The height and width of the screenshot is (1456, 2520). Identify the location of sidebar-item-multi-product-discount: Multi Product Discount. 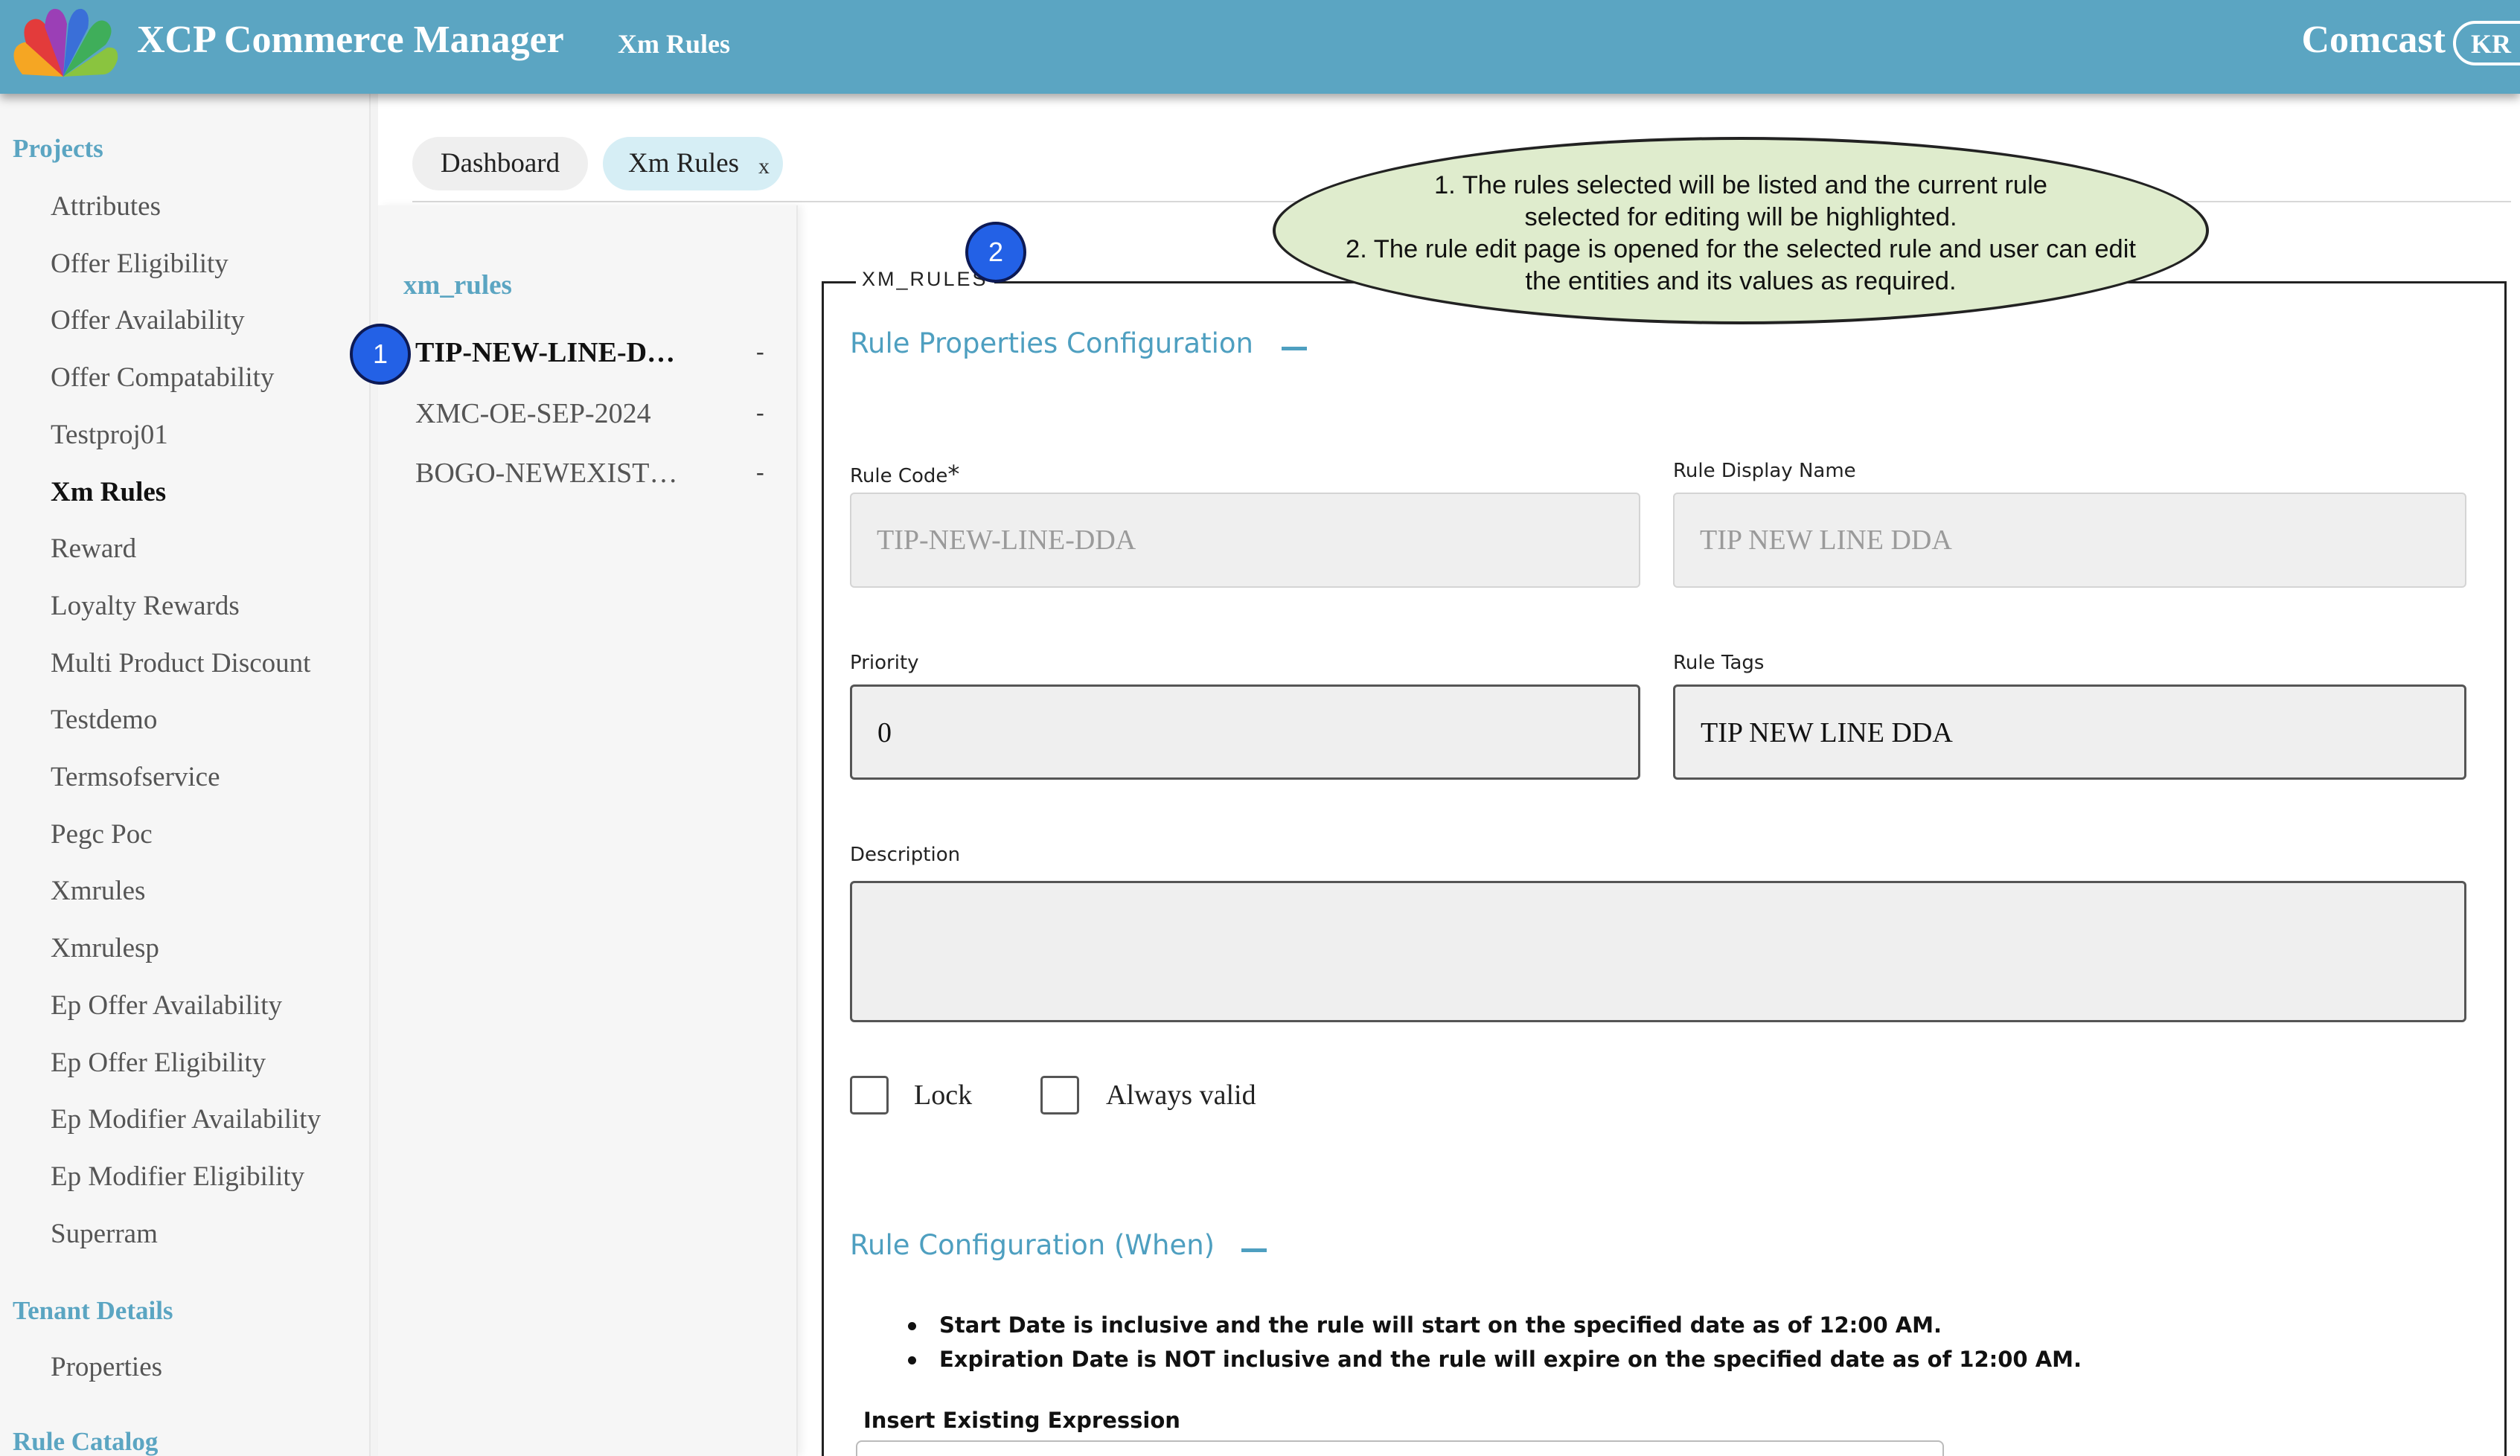
(180, 663).